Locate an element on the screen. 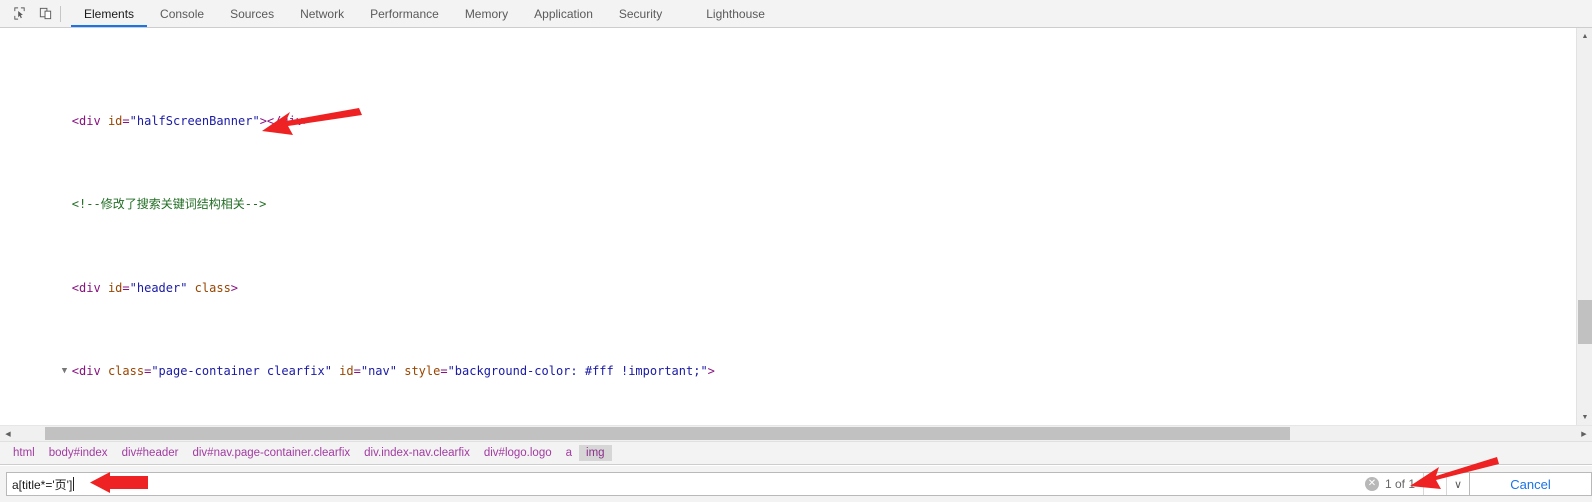  scroll-up-glyph: ▲ is located at coordinates (1585, 36).